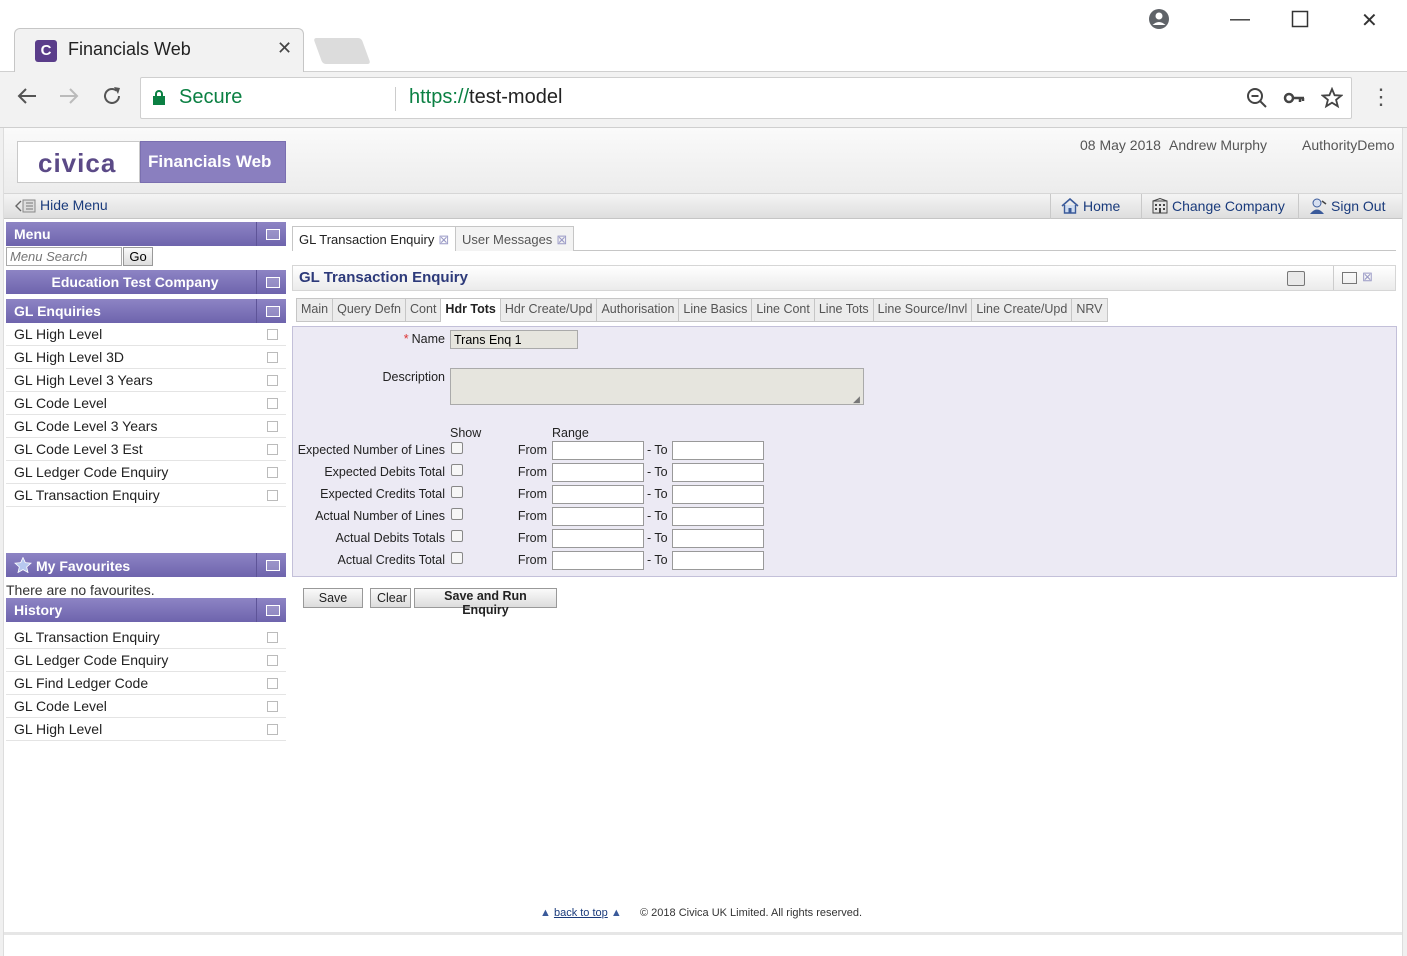 The image size is (1407, 956). I want to click on history-item: GL Code Level, so click(146, 706).